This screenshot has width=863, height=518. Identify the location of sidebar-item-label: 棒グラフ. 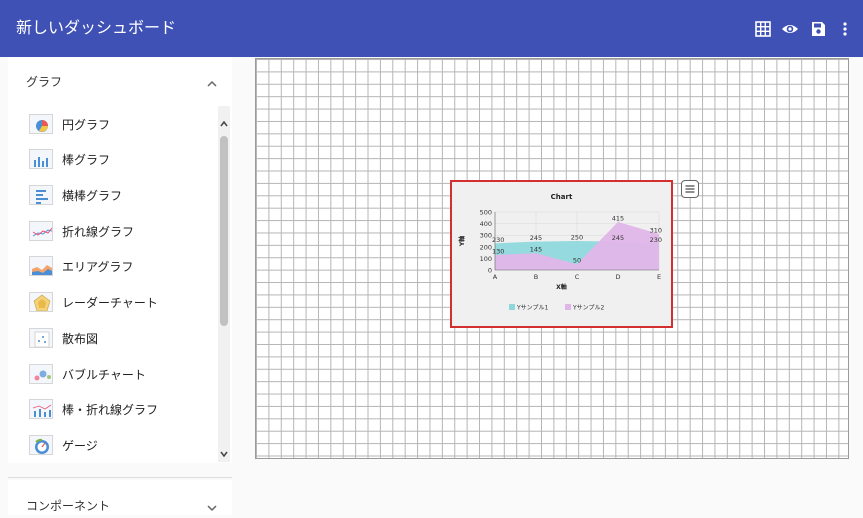
(86, 160).